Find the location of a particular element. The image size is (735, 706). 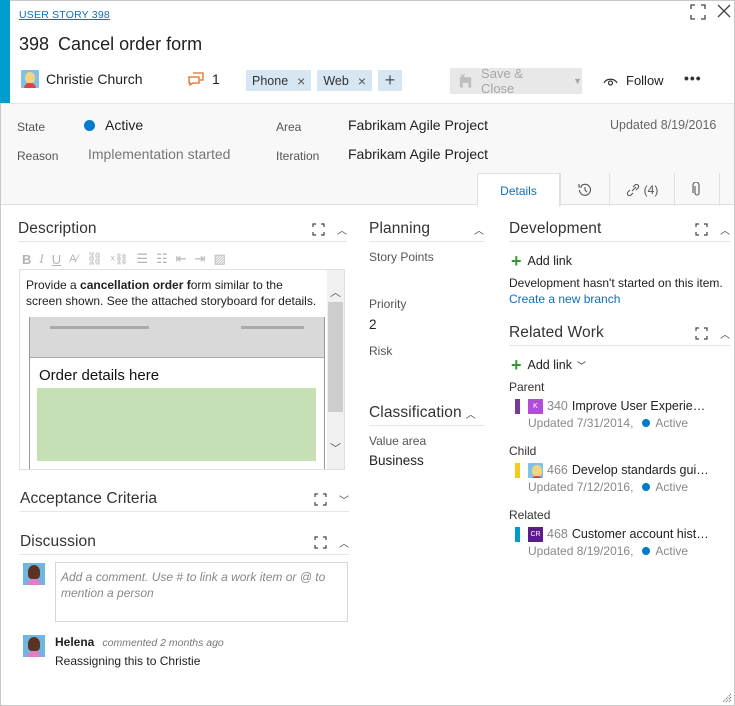

iteration-field: Fabrikam Agile Project is located at coordinates (418, 154).